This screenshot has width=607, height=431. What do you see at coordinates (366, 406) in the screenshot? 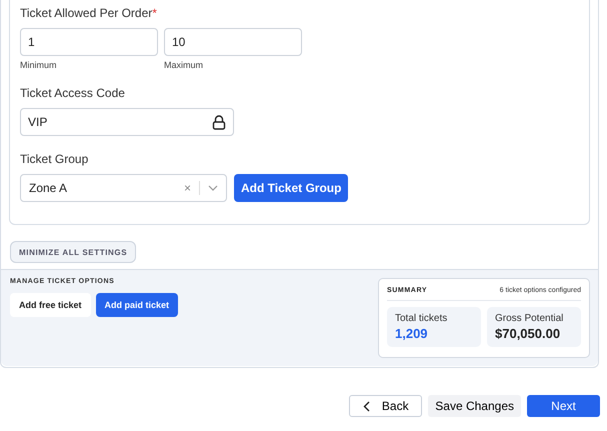
I see `chevron-left-icon` at bounding box center [366, 406].